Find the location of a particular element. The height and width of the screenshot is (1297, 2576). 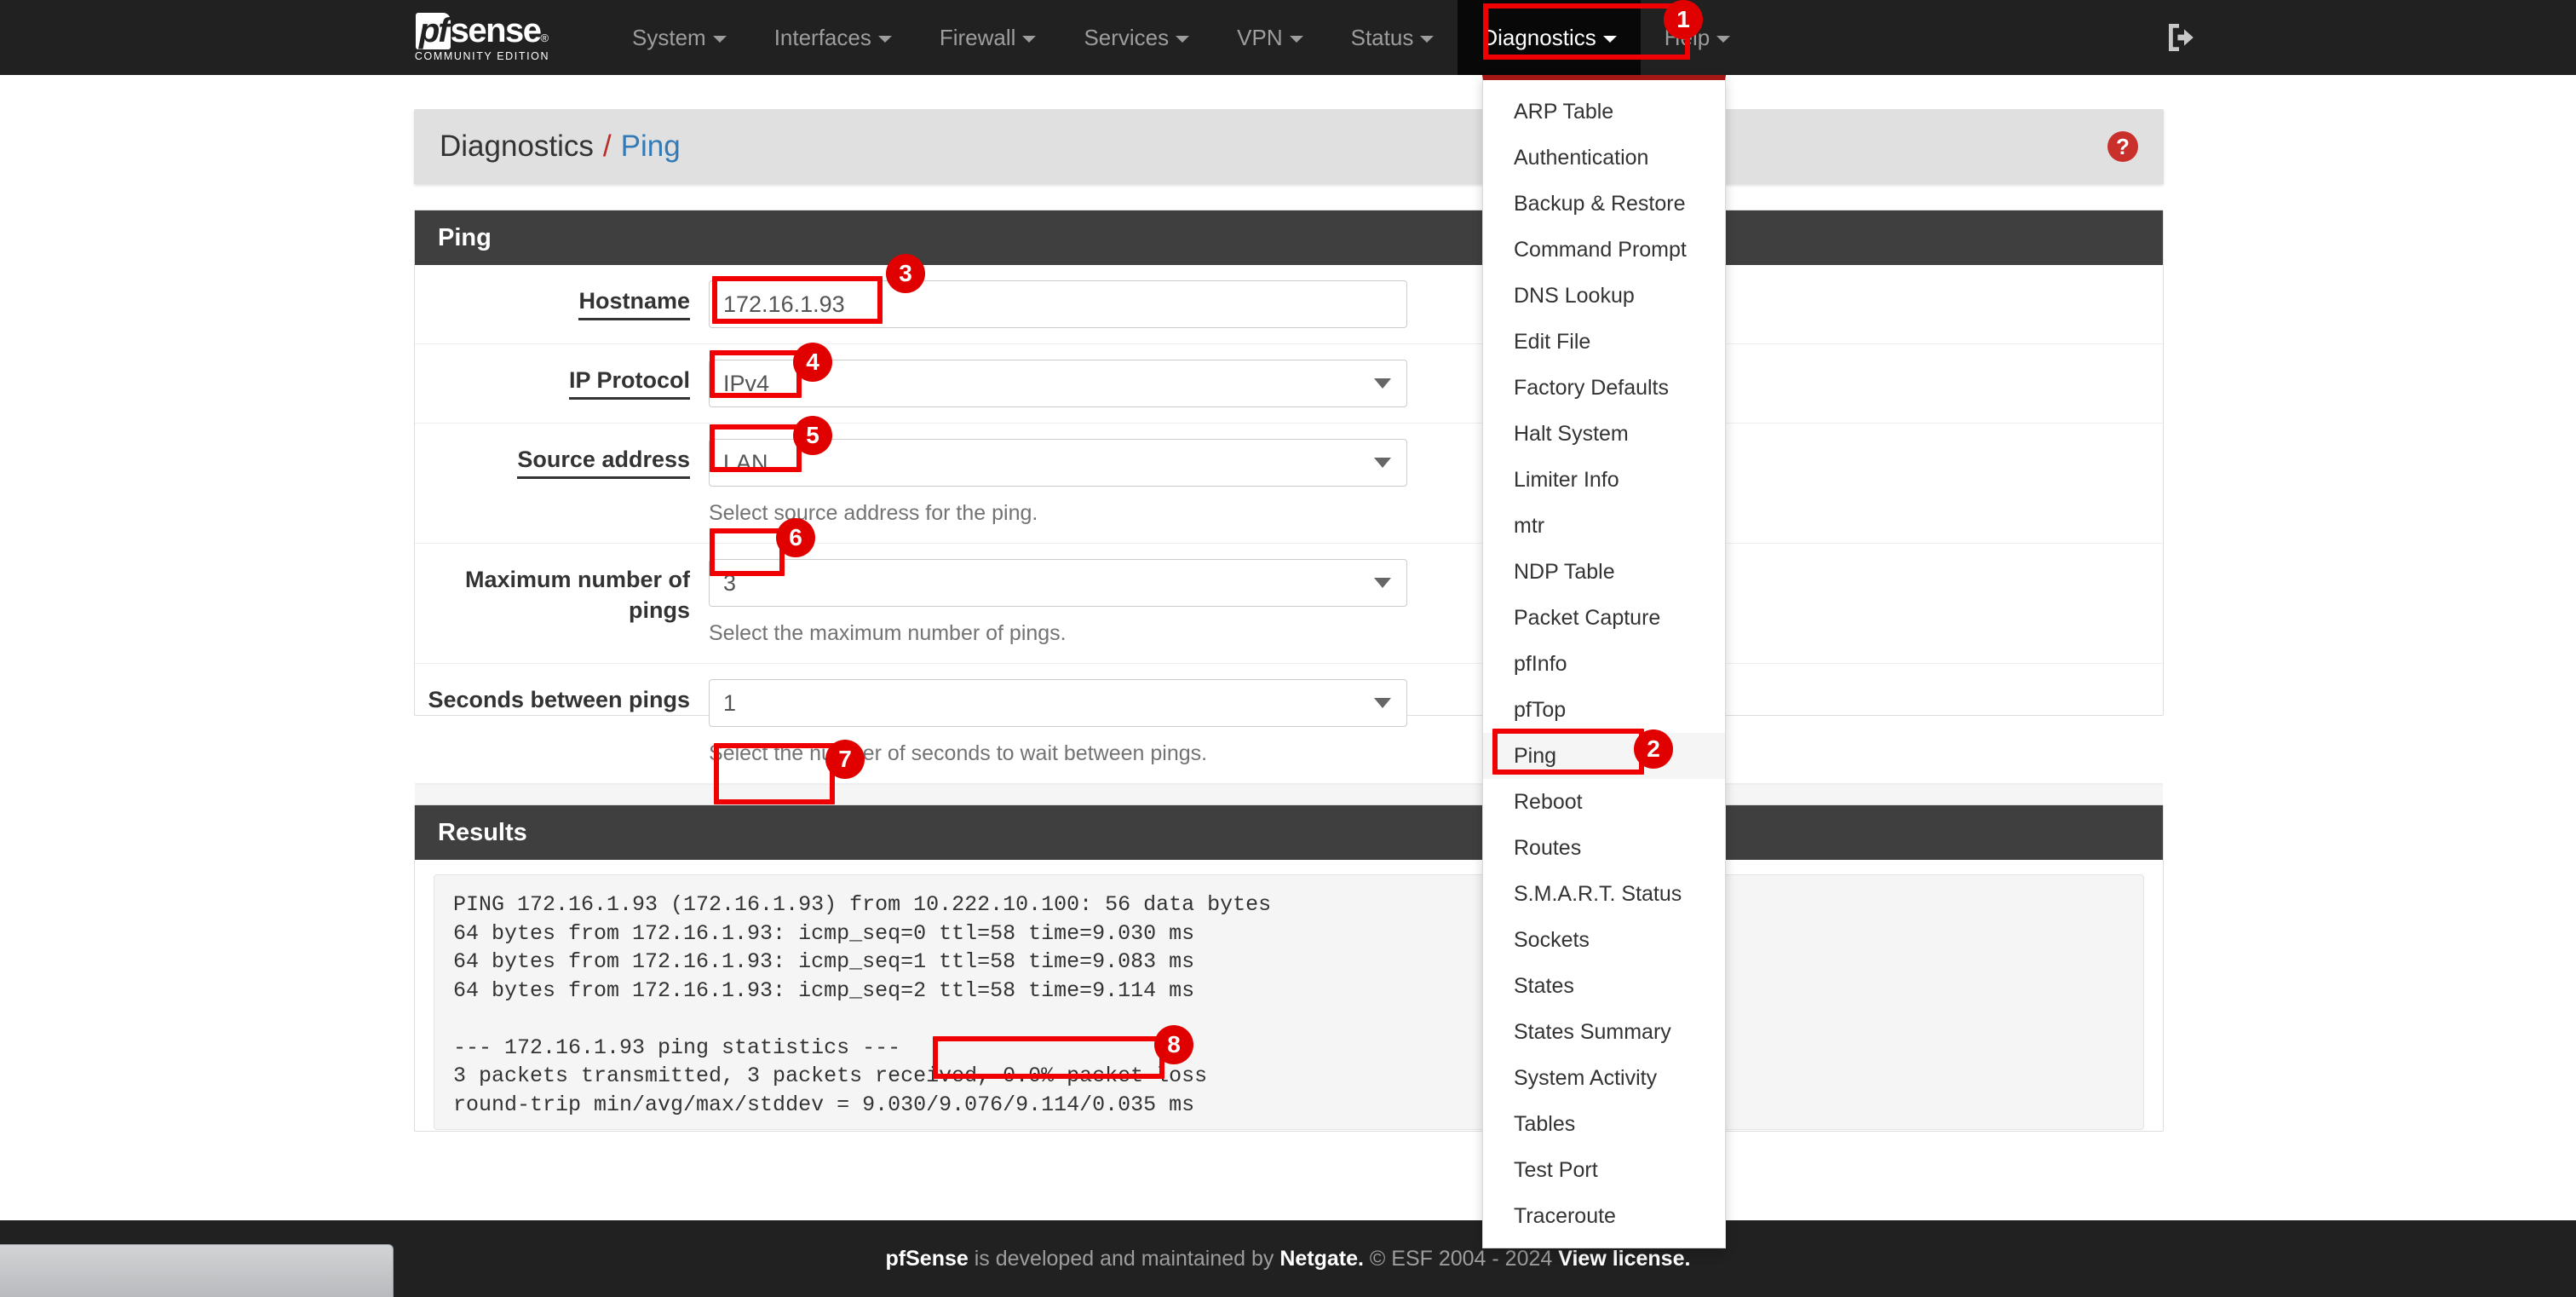

seconds-between-pings-value: 1 is located at coordinates (730, 703).